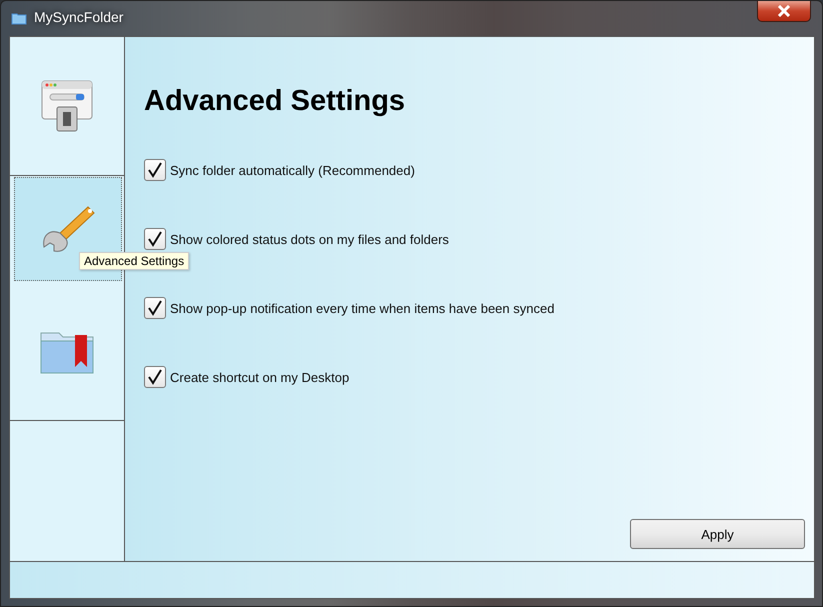 The height and width of the screenshot is (607, 823). What do you see at coordinates (717, 534) in the screenshot?
I see `apply-button: Apply` at bounding box center [717, 534].